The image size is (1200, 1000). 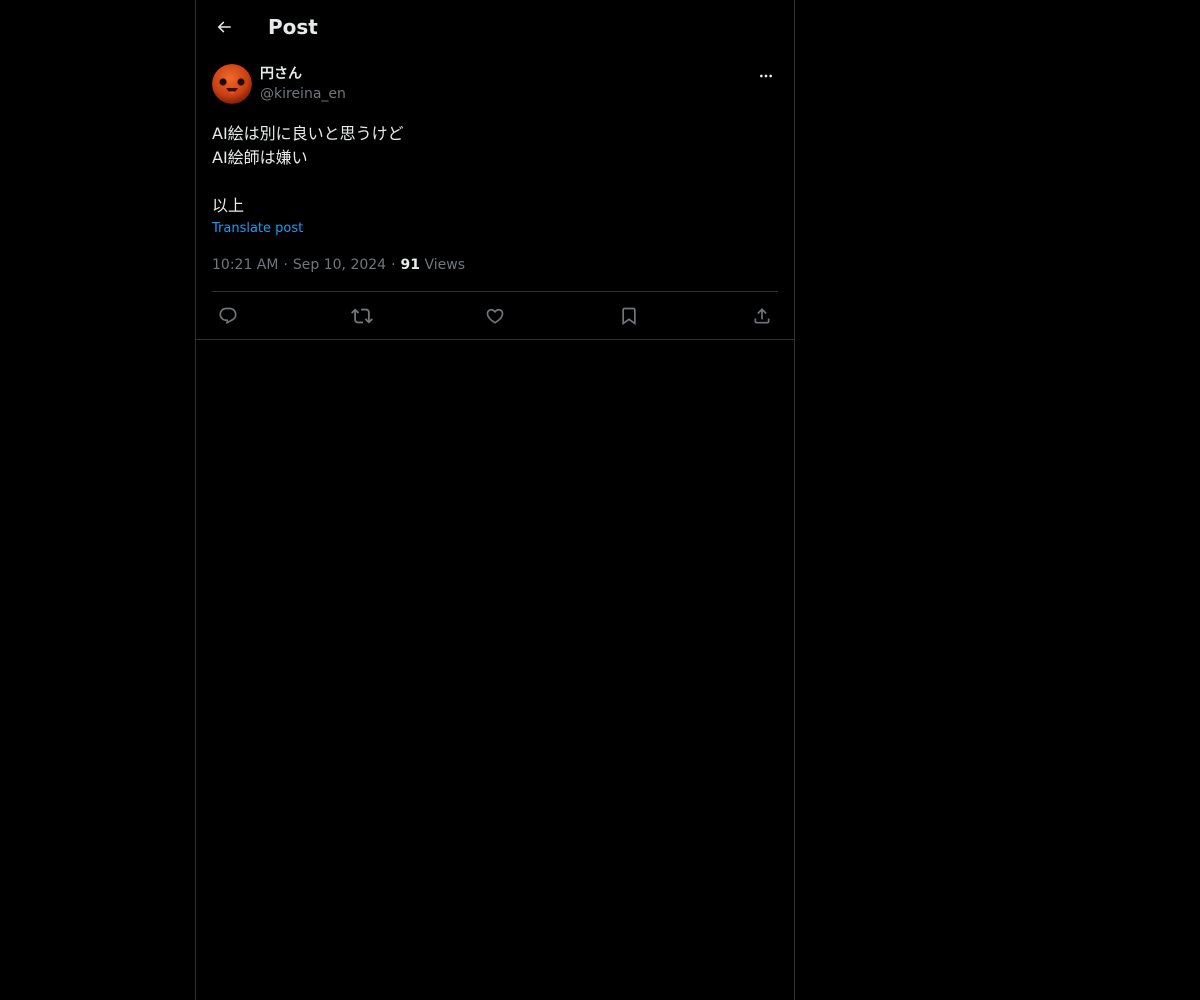 I want to click on back-button, so click(x=224, y=27).